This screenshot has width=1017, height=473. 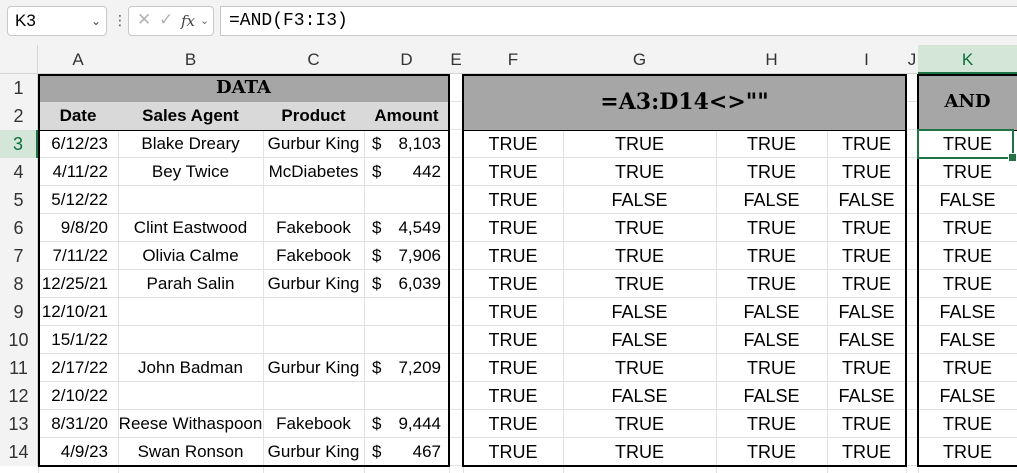 What do you see at coordinates (76, 396) in the screenshot?
I see `cell-date: 2/10/22` at bounding box center [76, 396].